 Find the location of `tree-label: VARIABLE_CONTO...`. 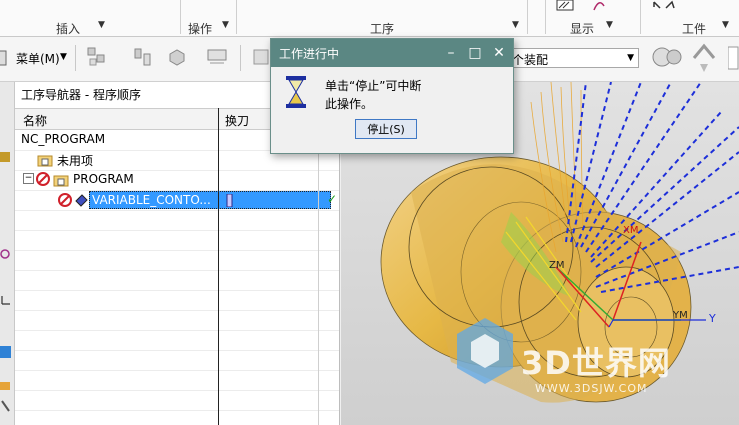

tree-label: VARIABLE_CONTO... is located at coordinates (151, 200).